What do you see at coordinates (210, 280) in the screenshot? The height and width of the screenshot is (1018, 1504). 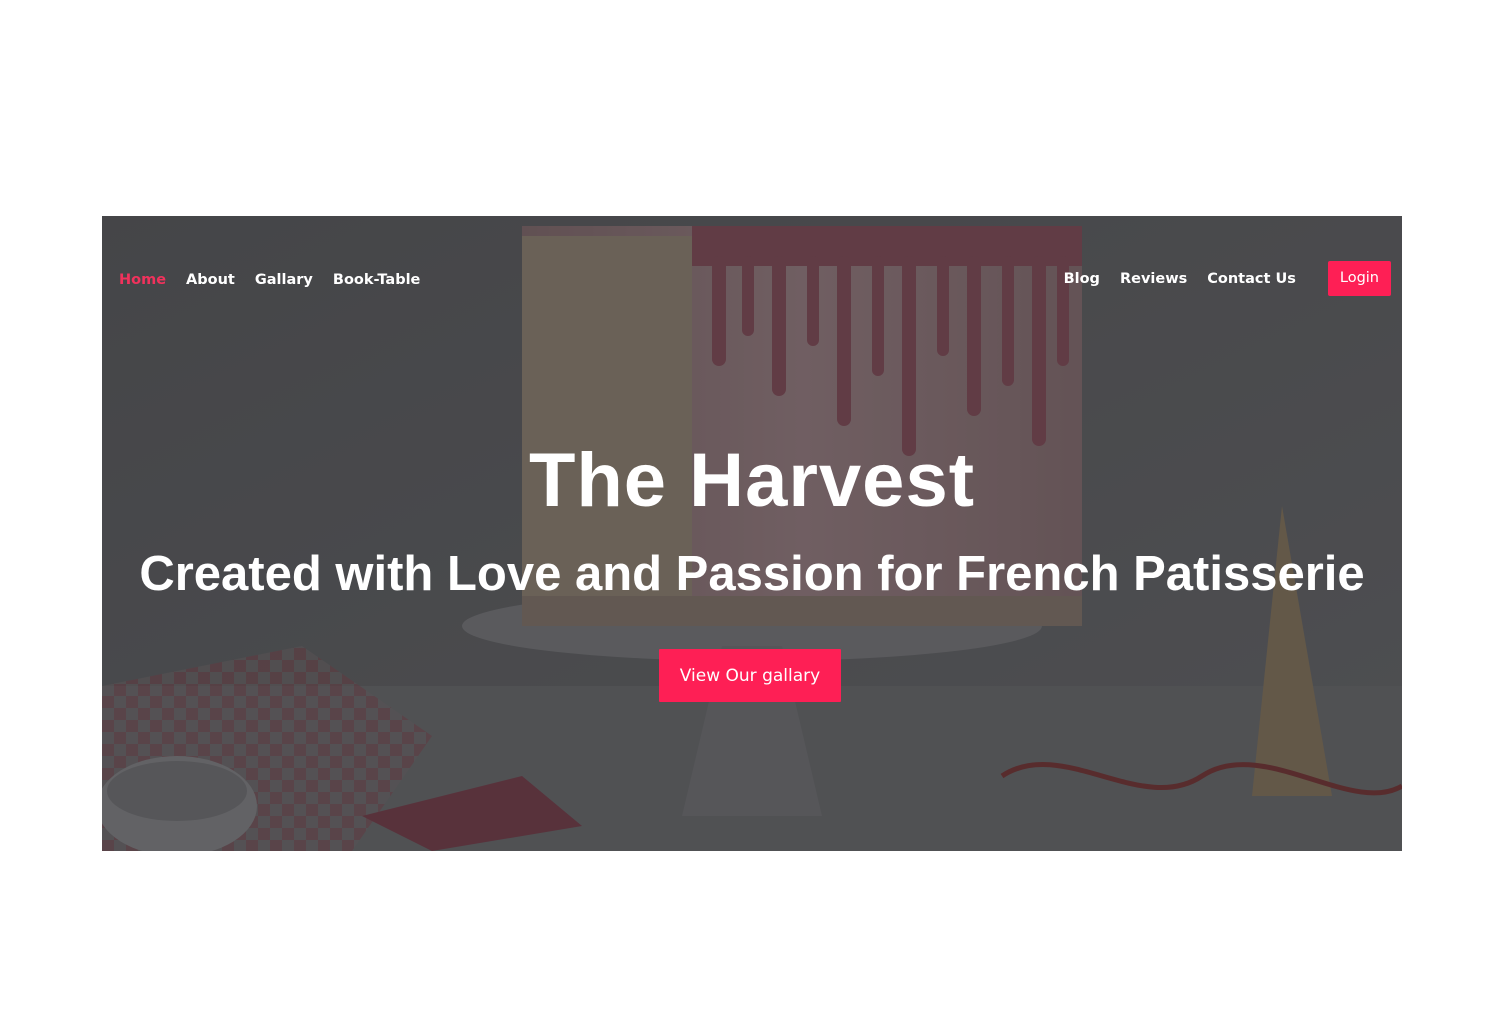 I see `nav-link-about: About` at bounding box center [210, 280].